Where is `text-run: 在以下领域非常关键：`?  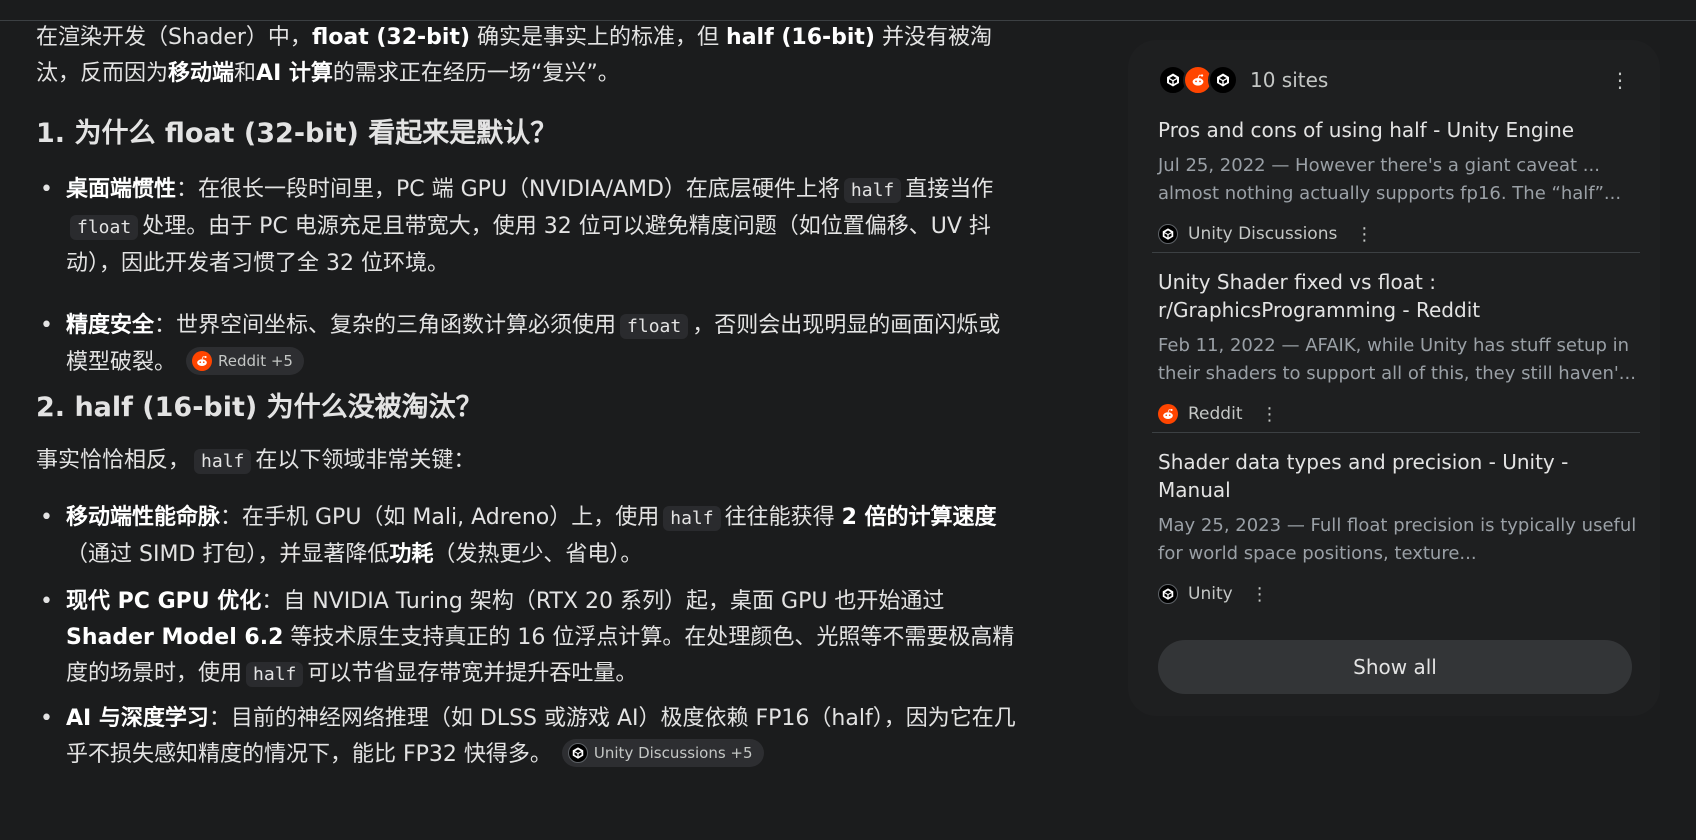
text-run: 在以下领域非常关键： is located at coordinates (365, 460).